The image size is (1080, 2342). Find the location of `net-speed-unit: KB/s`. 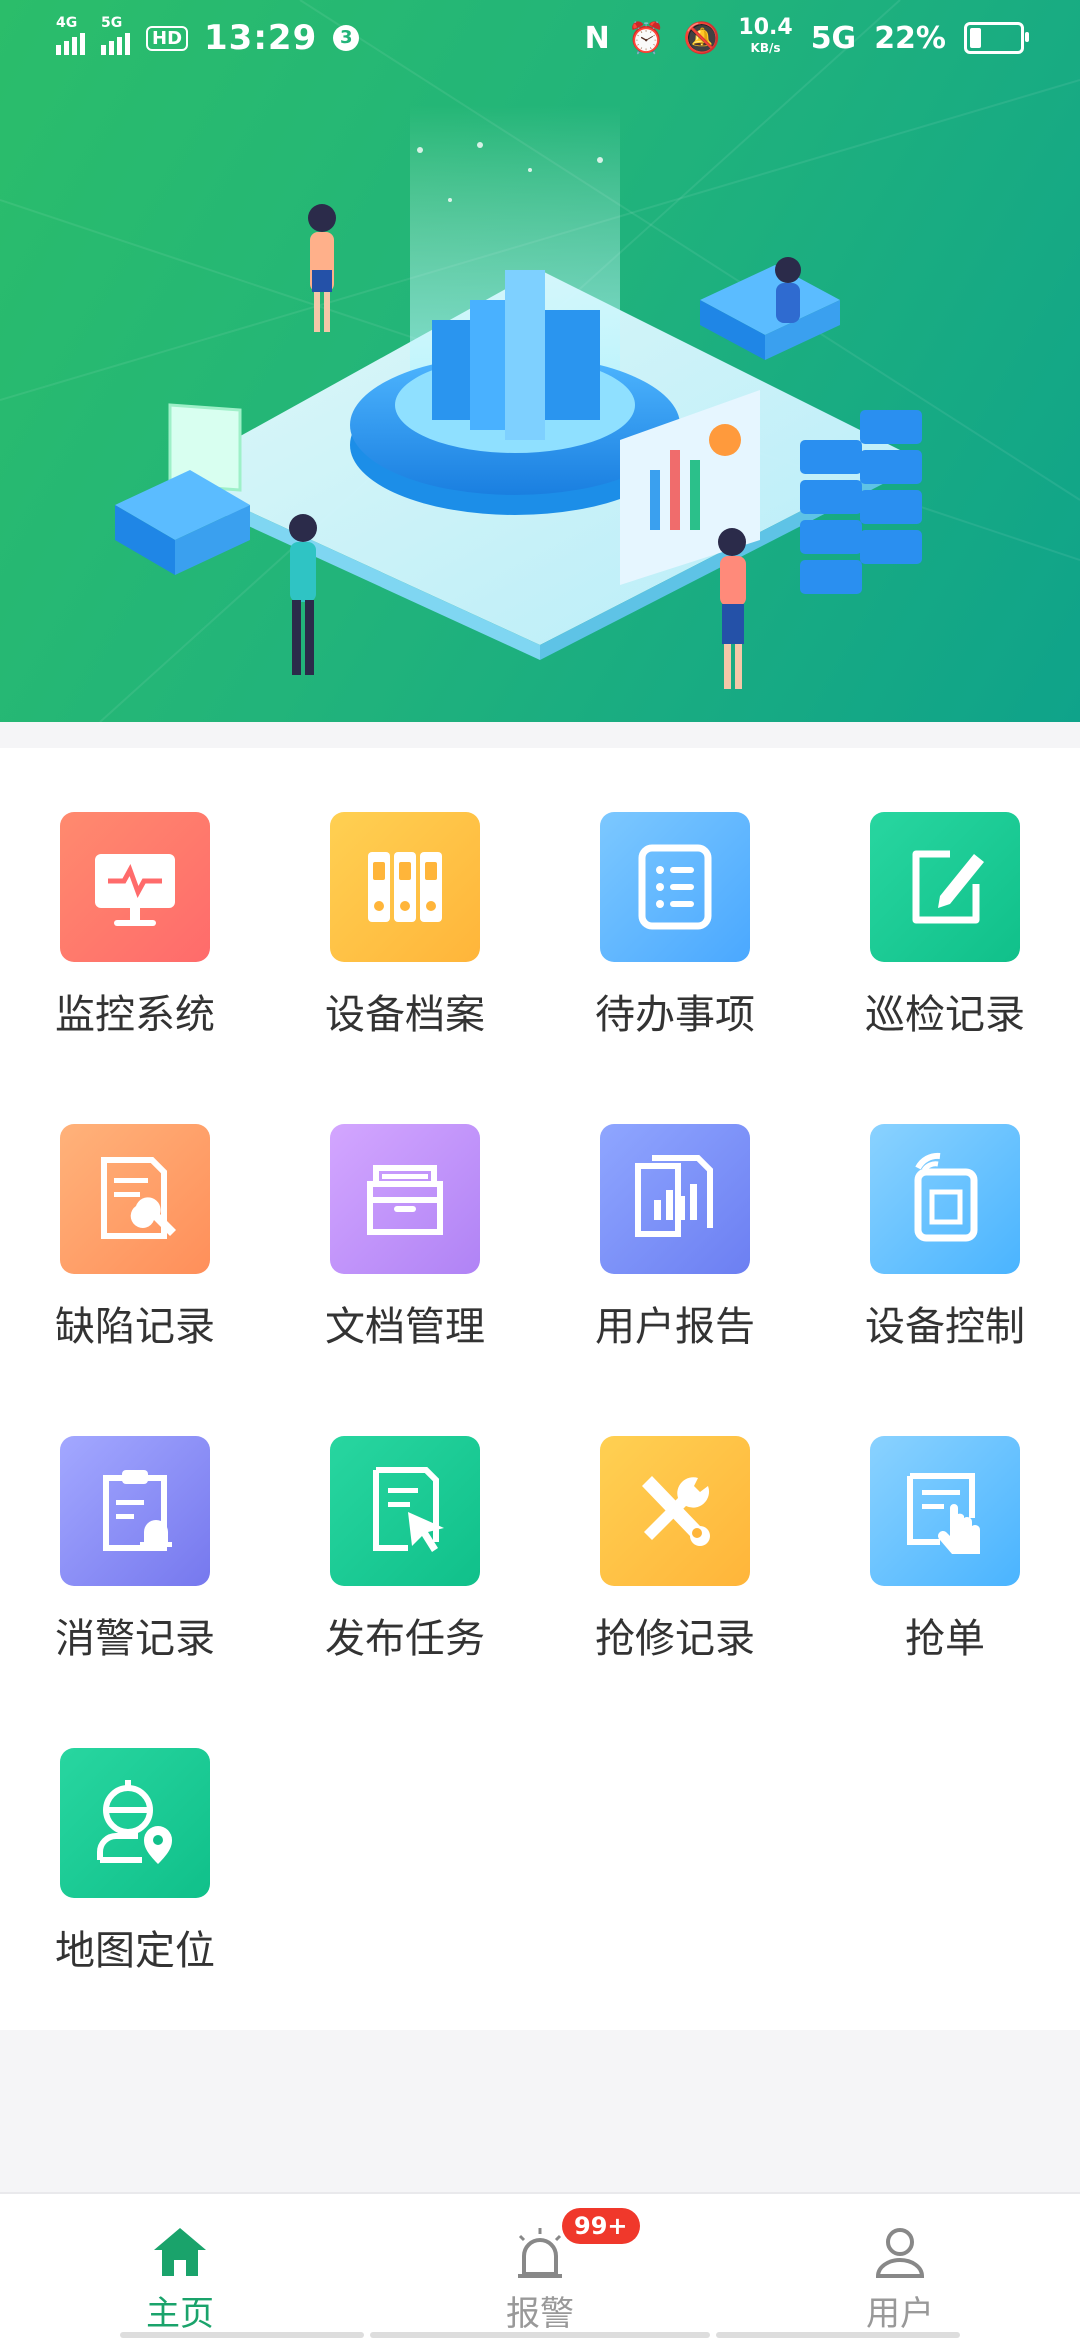

net-speed-unit: KB/s is located at coordinates (765, 48).